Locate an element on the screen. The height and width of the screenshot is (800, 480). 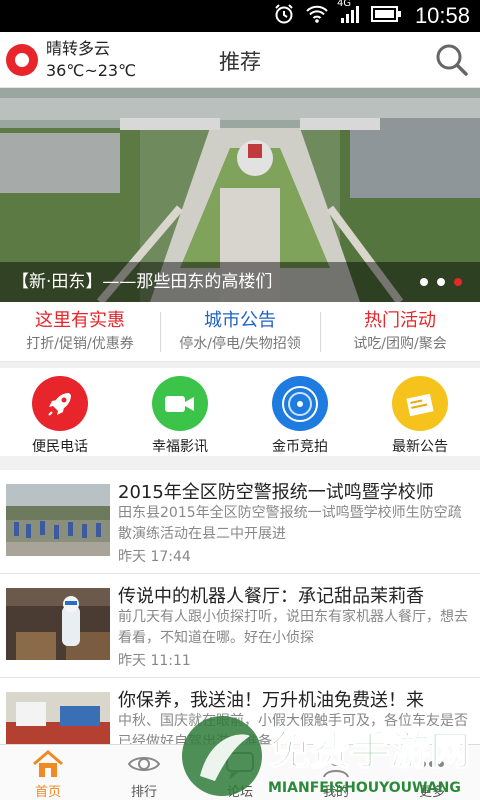
tab-forum: 论坛 is located at coordinates (240, 772).